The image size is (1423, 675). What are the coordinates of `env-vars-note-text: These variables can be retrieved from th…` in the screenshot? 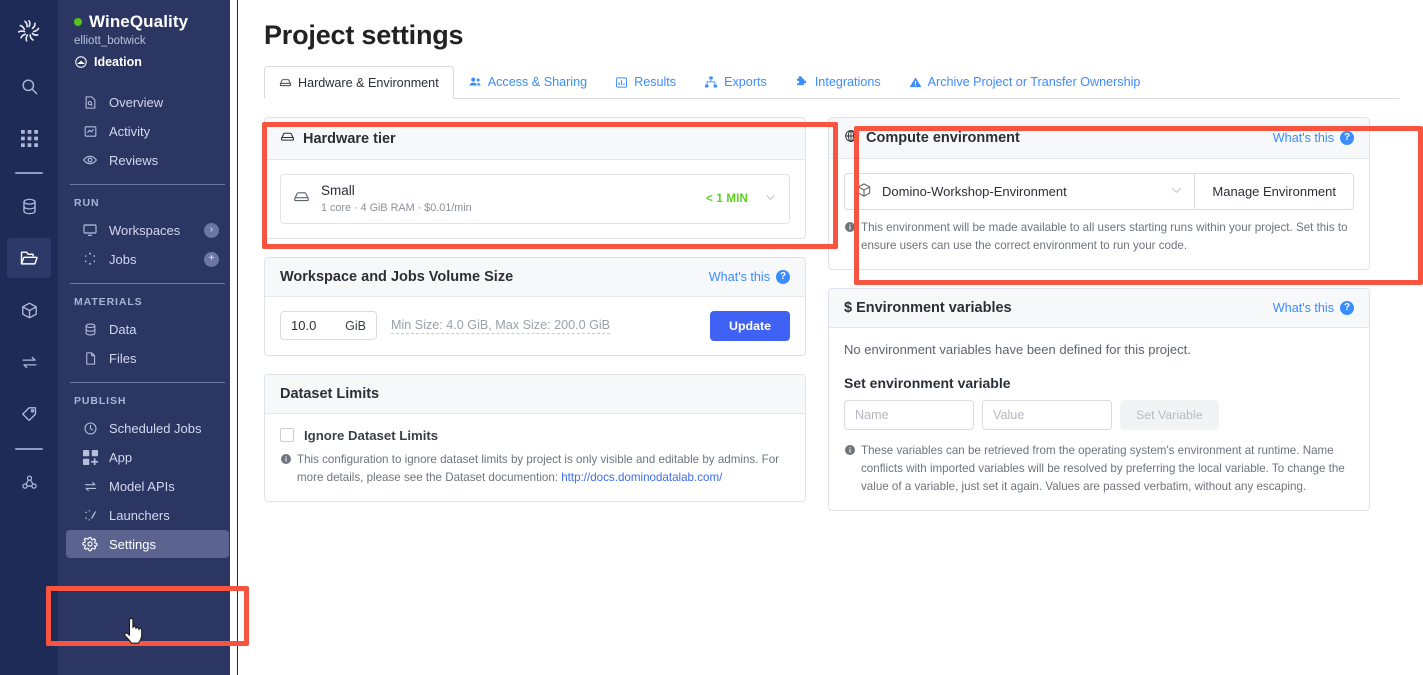 It's located at (1103, 468).